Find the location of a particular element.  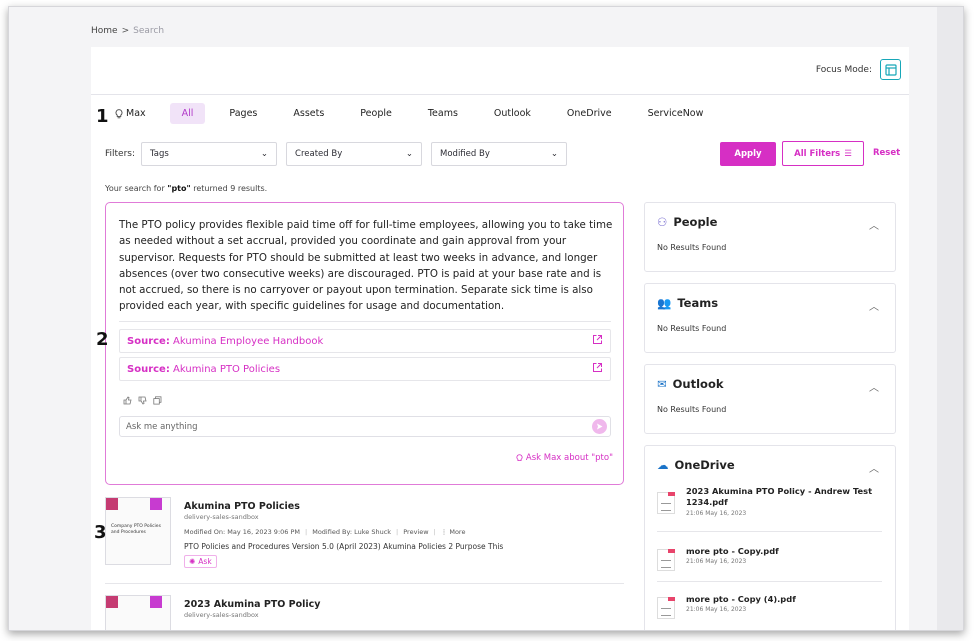

teams-card-title: Teams is located at coordinates (698, 303).